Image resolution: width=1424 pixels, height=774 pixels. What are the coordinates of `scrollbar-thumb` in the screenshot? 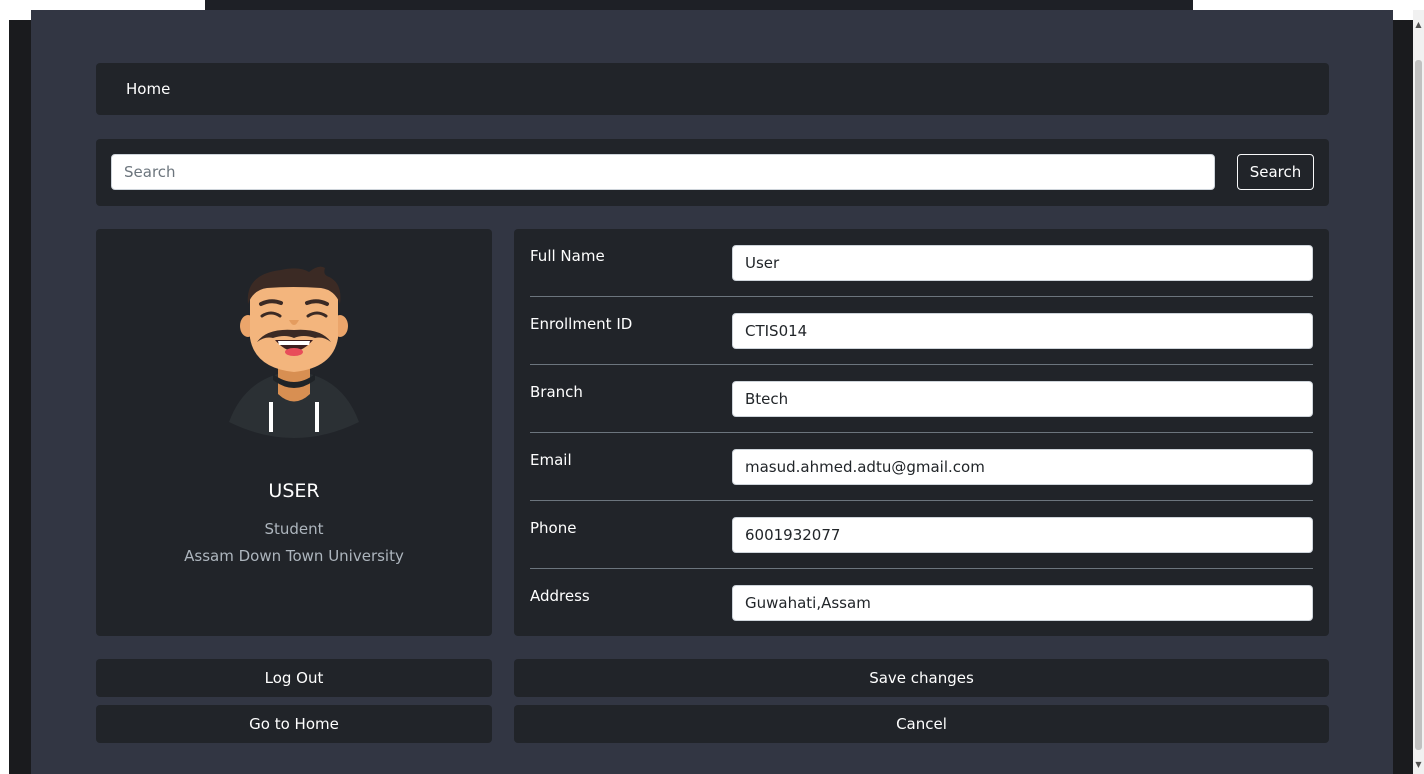 It's located at (1418, 405).